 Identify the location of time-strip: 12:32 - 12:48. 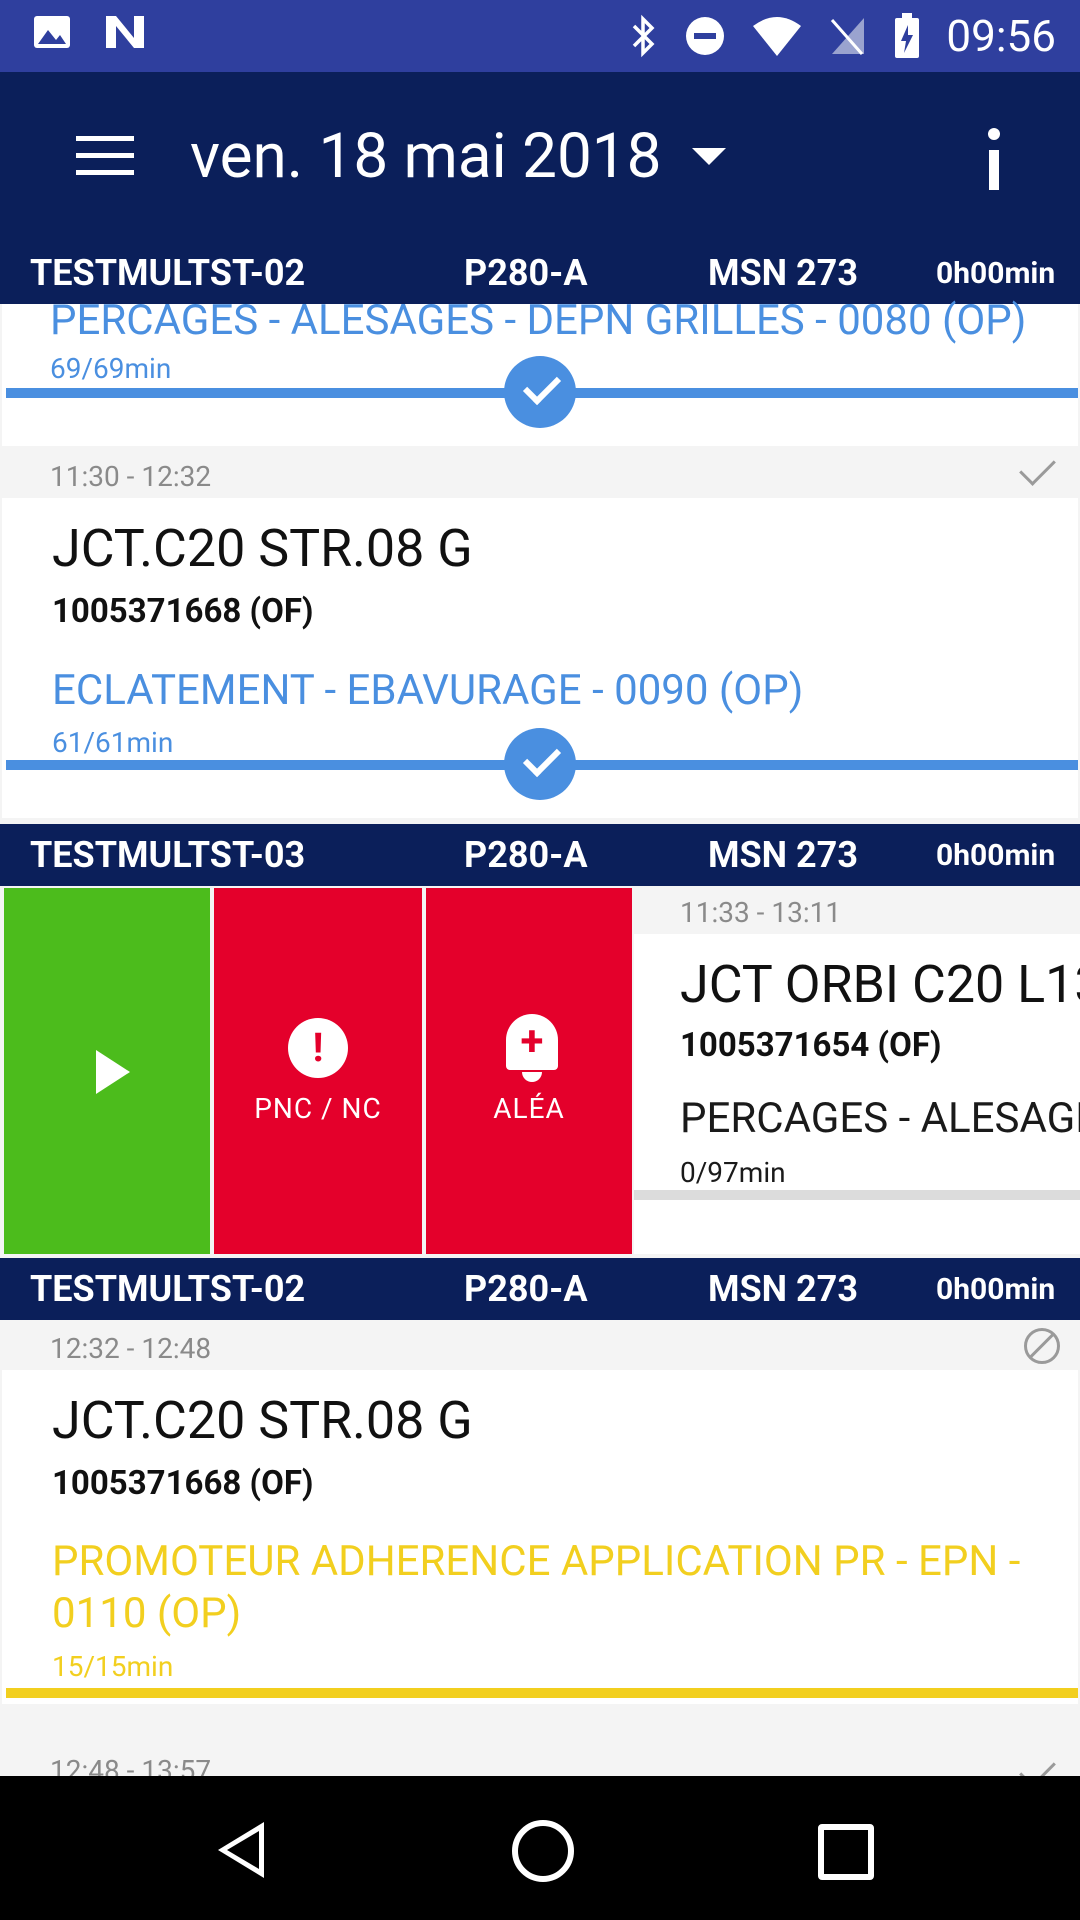
(540, 1347).